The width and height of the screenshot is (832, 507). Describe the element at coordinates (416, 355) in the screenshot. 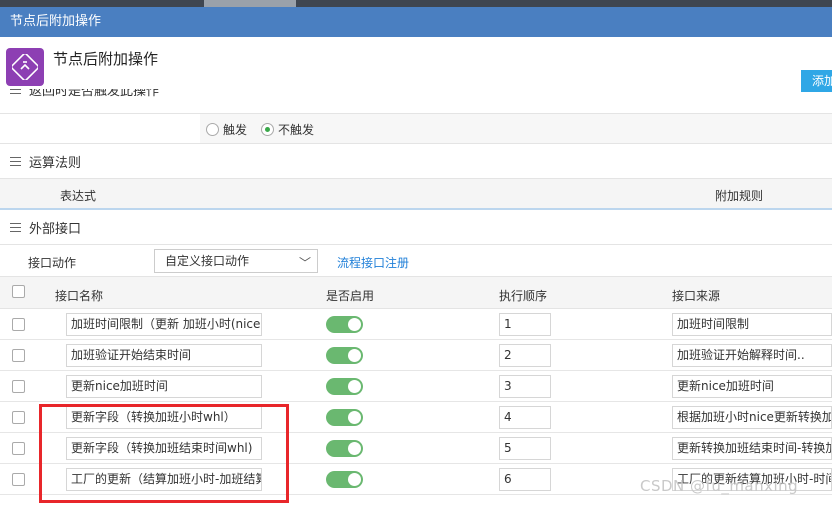

I see `table-row: 加班验证开始结束时间 2 加班验证开始解释时间..` at that location.